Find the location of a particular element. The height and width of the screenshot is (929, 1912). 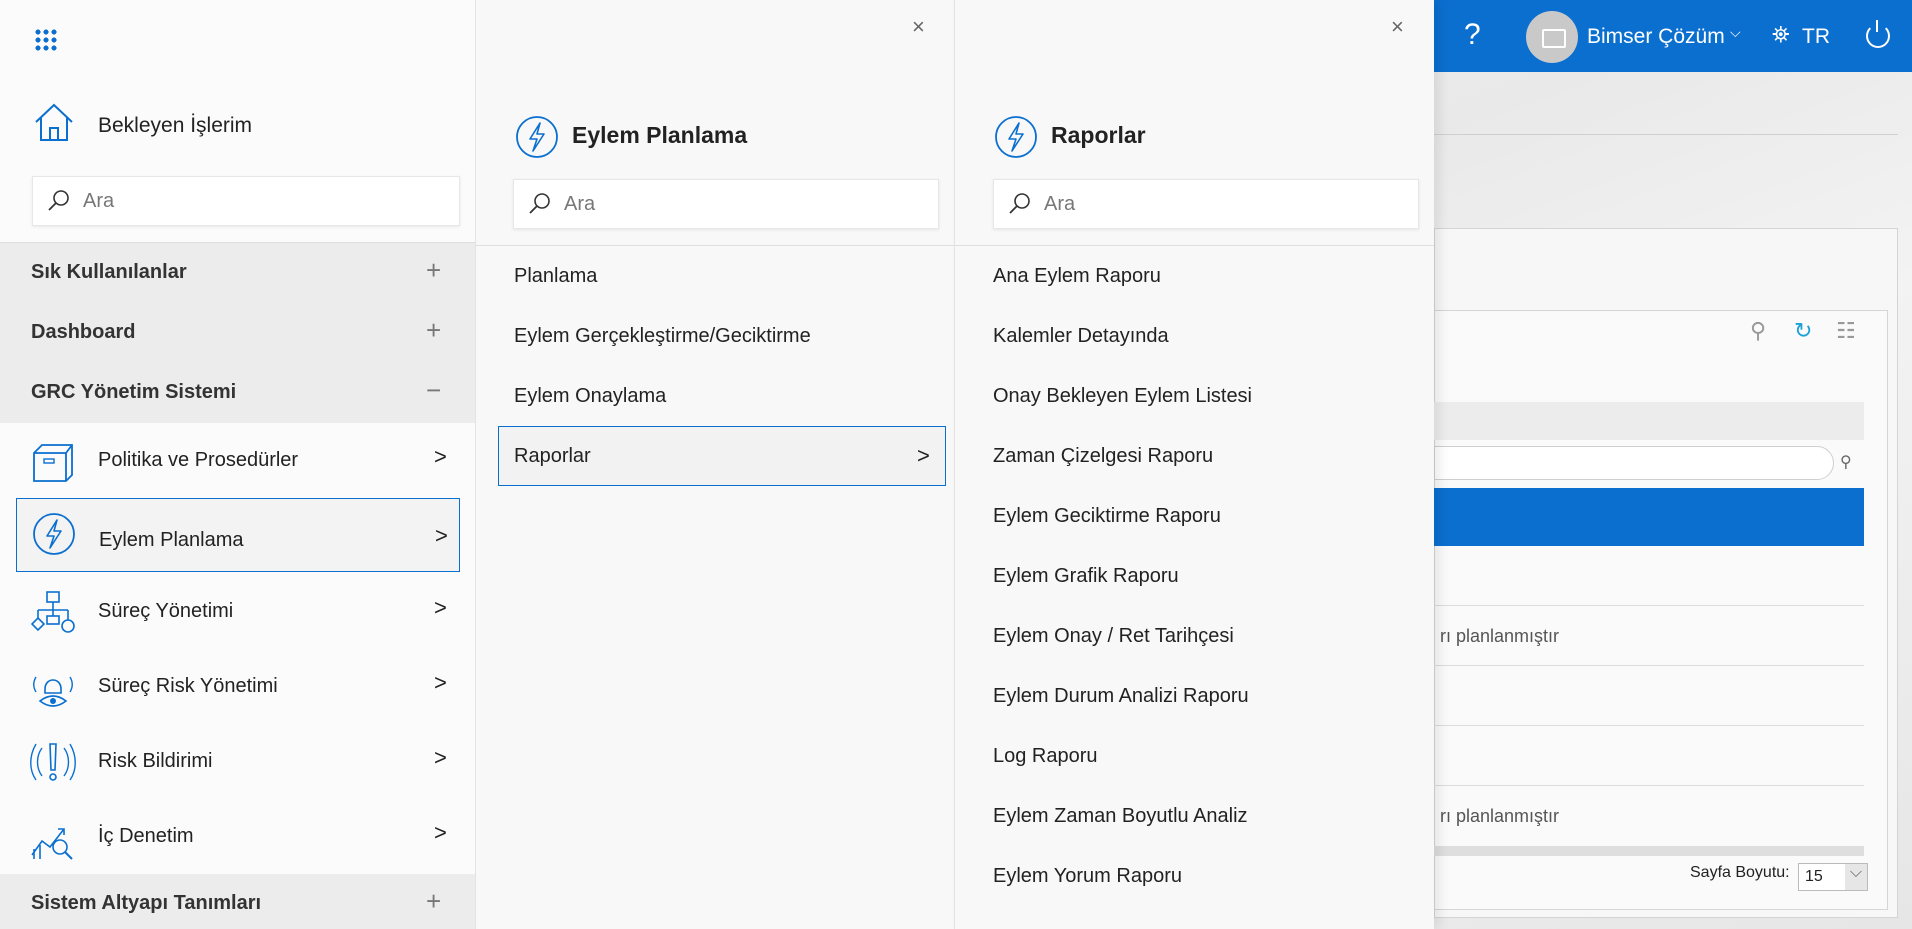

section-dashboard: Dashboard + is located at coordinates (237, 333).